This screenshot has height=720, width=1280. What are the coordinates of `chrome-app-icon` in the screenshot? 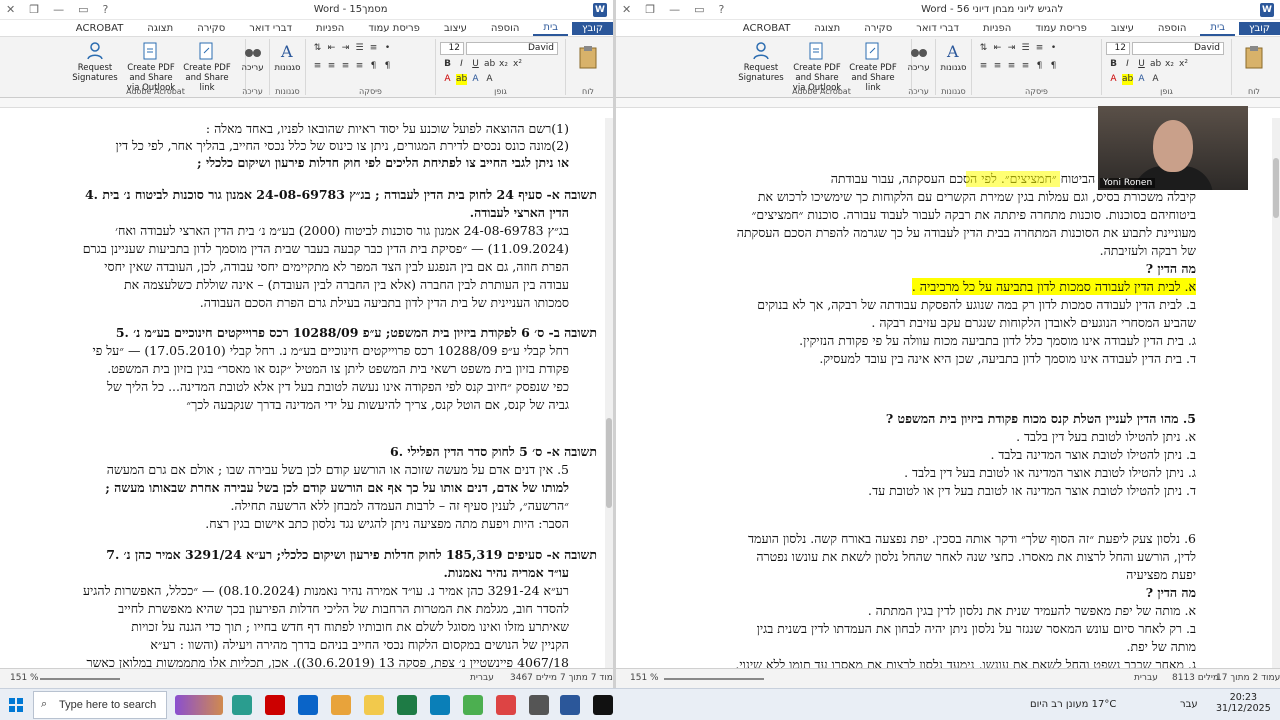 It's located at (473, 705).